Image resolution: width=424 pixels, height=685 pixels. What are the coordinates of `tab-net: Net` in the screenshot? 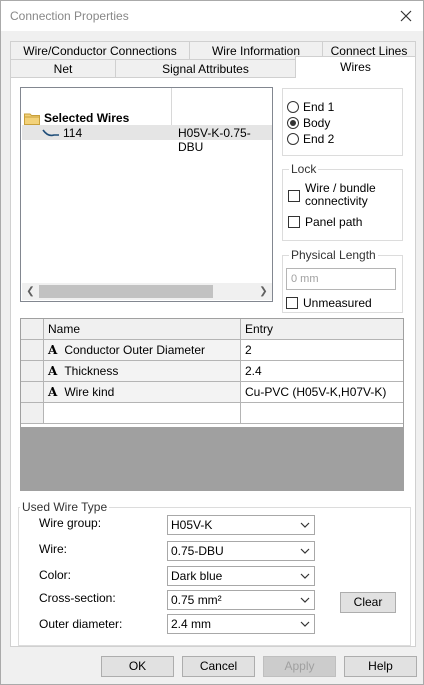 It's located at (63, 68).